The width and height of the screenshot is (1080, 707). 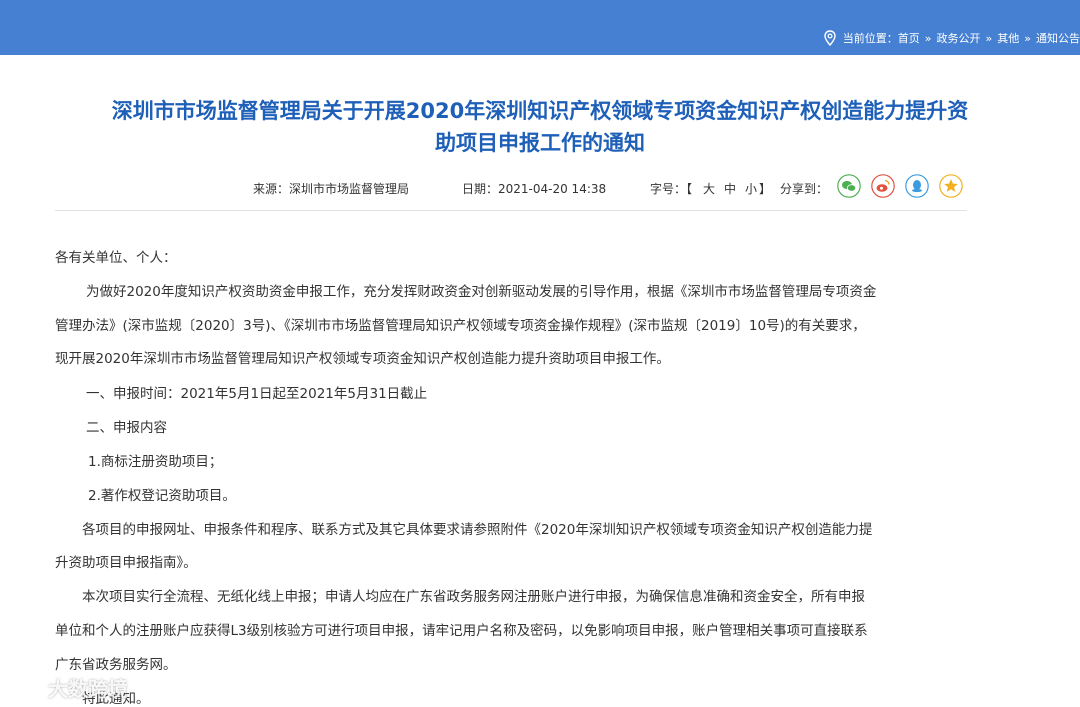 What do you see at coordinates (331, 189) in the screenshot?
I see `article-source: 来源：深圳市市场监督管理局` at bounding box center [331, 189].